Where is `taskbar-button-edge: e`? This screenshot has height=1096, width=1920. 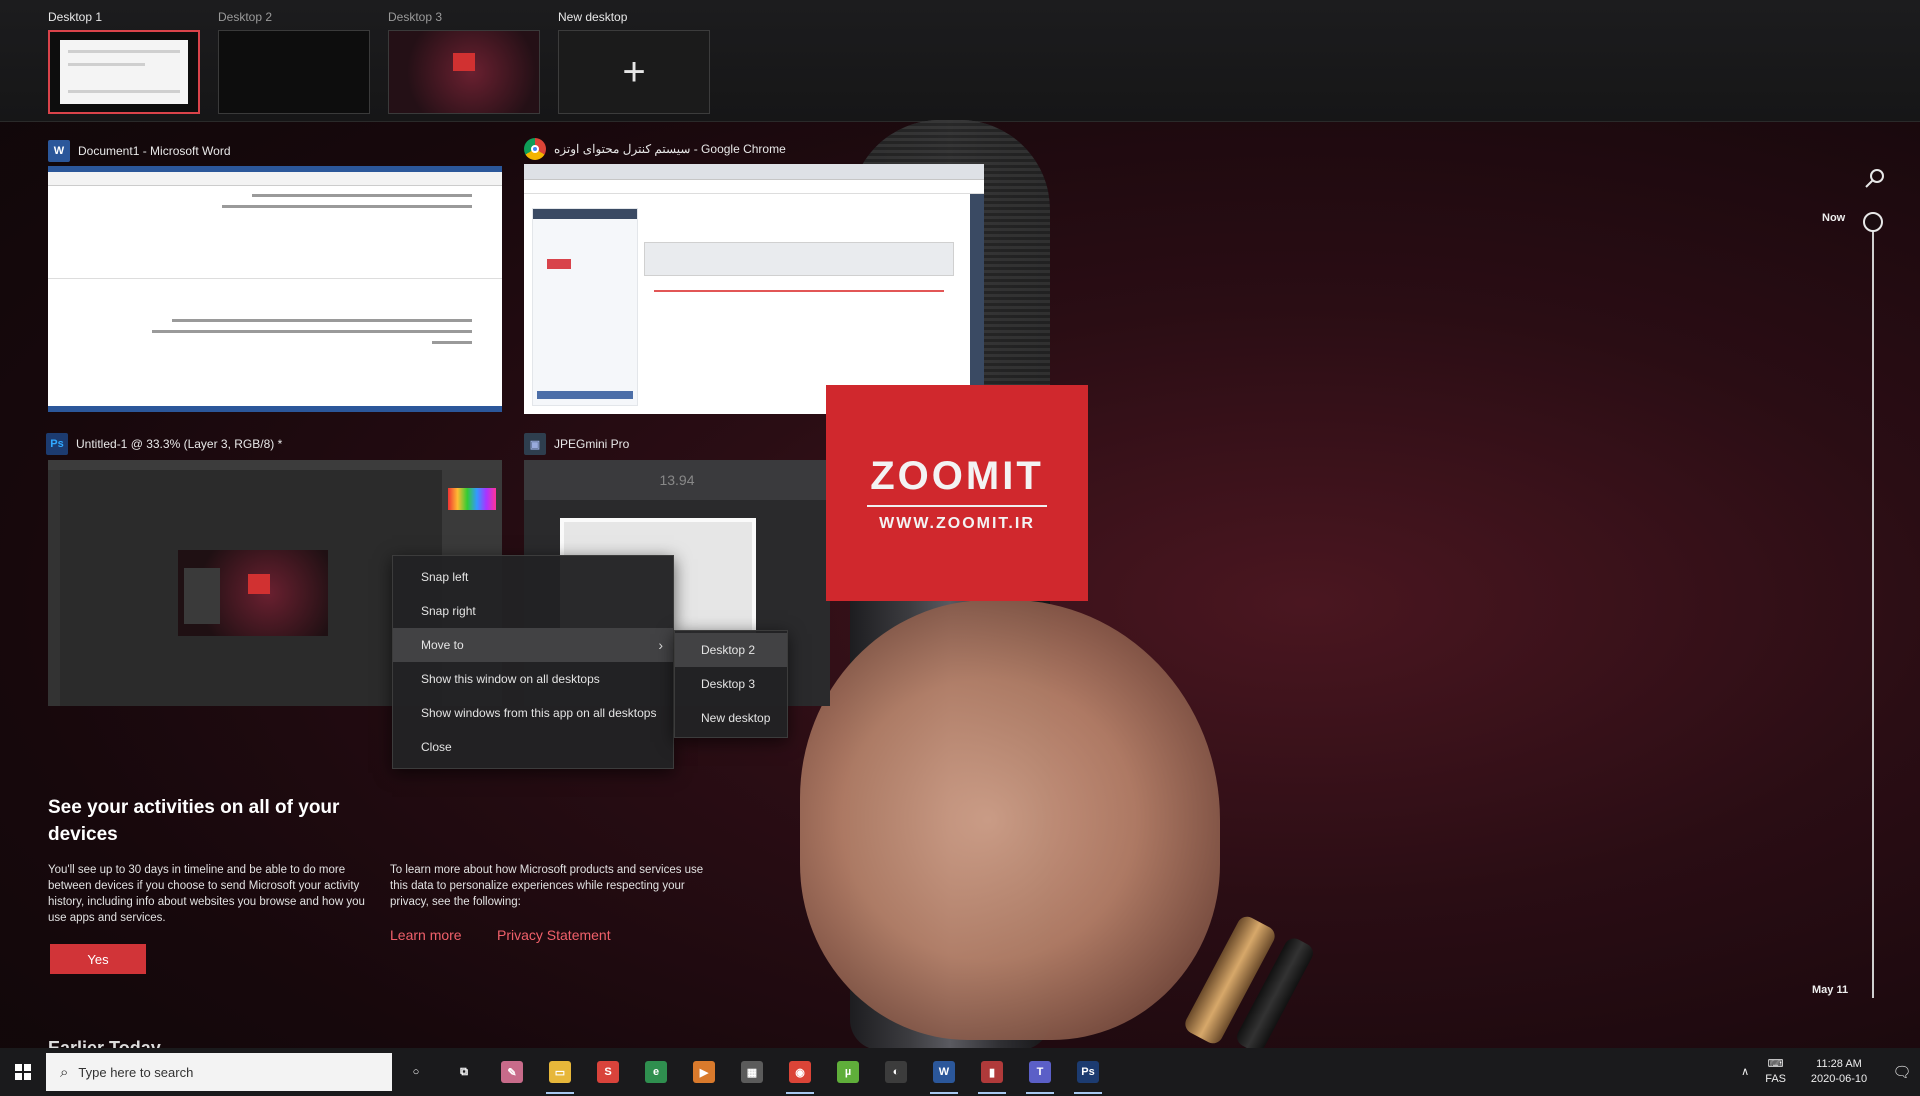
taskbar-button-edge: e is located at coordinates (656, 1072).